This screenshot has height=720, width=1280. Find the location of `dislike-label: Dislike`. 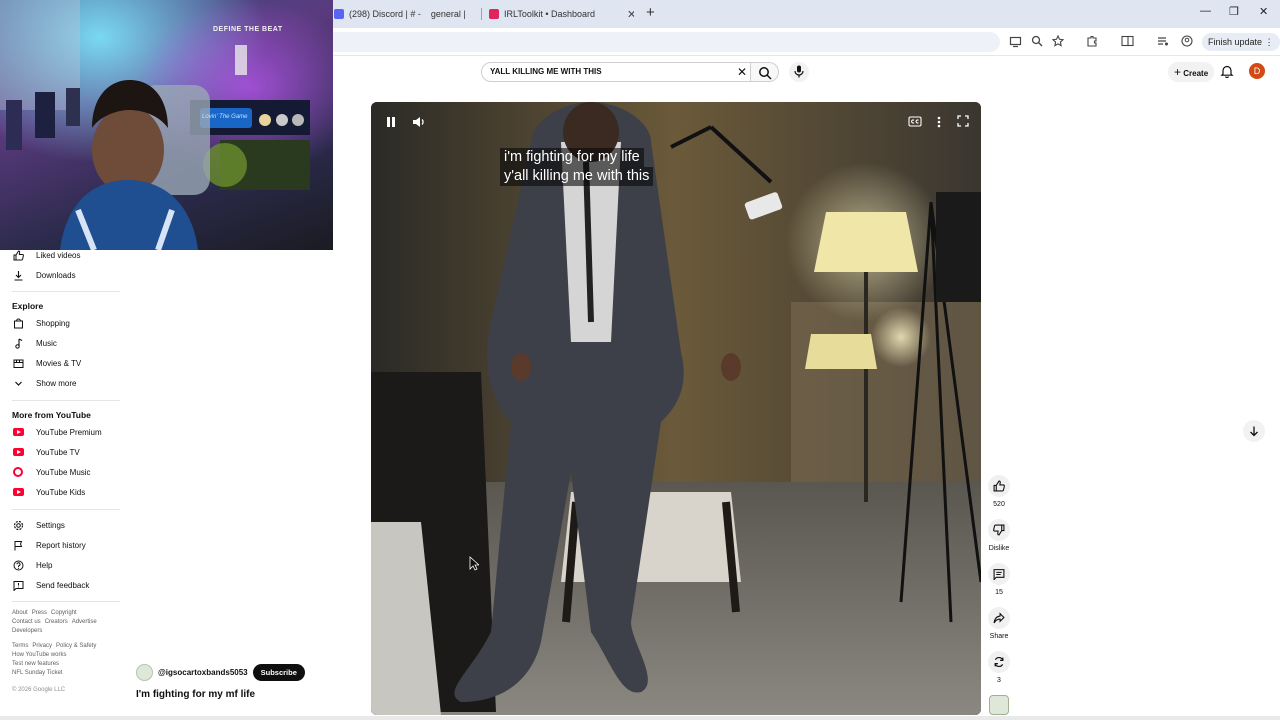

dislike-label: Dislike is located at coordinates (999, 548).